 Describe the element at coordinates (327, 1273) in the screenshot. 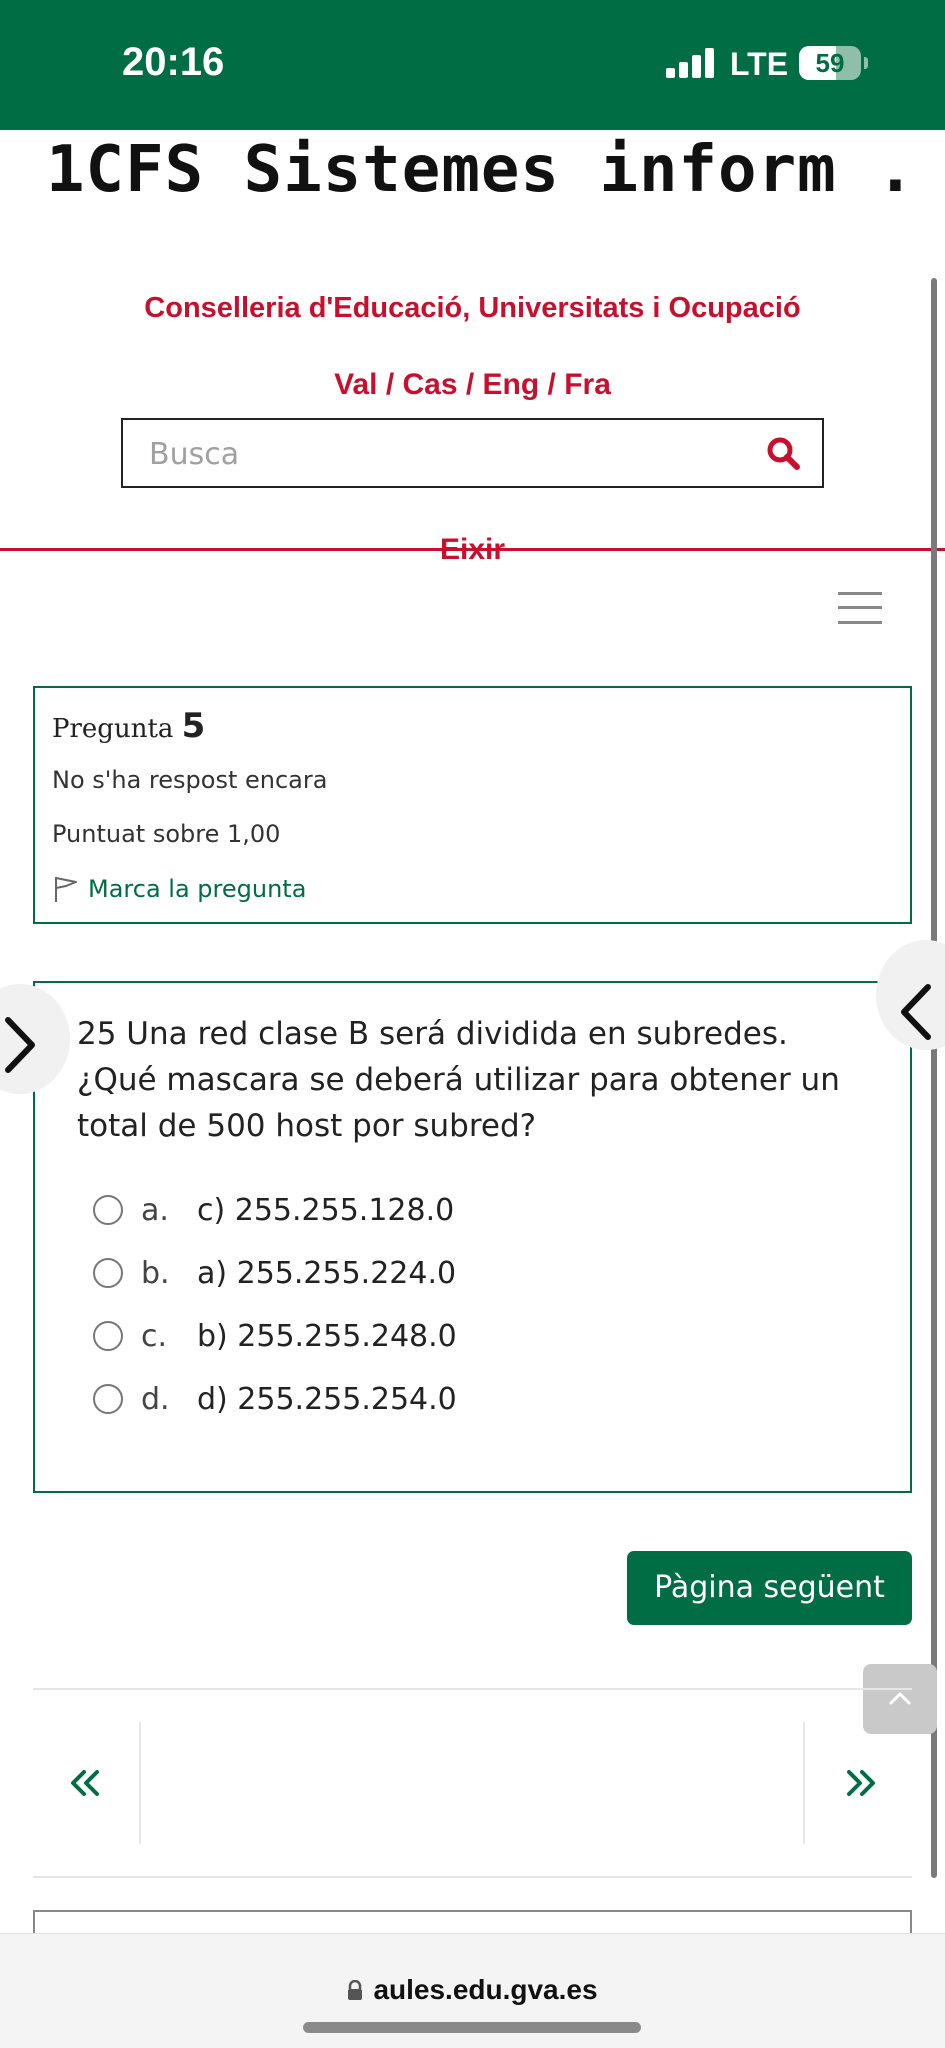

I see `option-text: a) 255.255.224.0` at that location.